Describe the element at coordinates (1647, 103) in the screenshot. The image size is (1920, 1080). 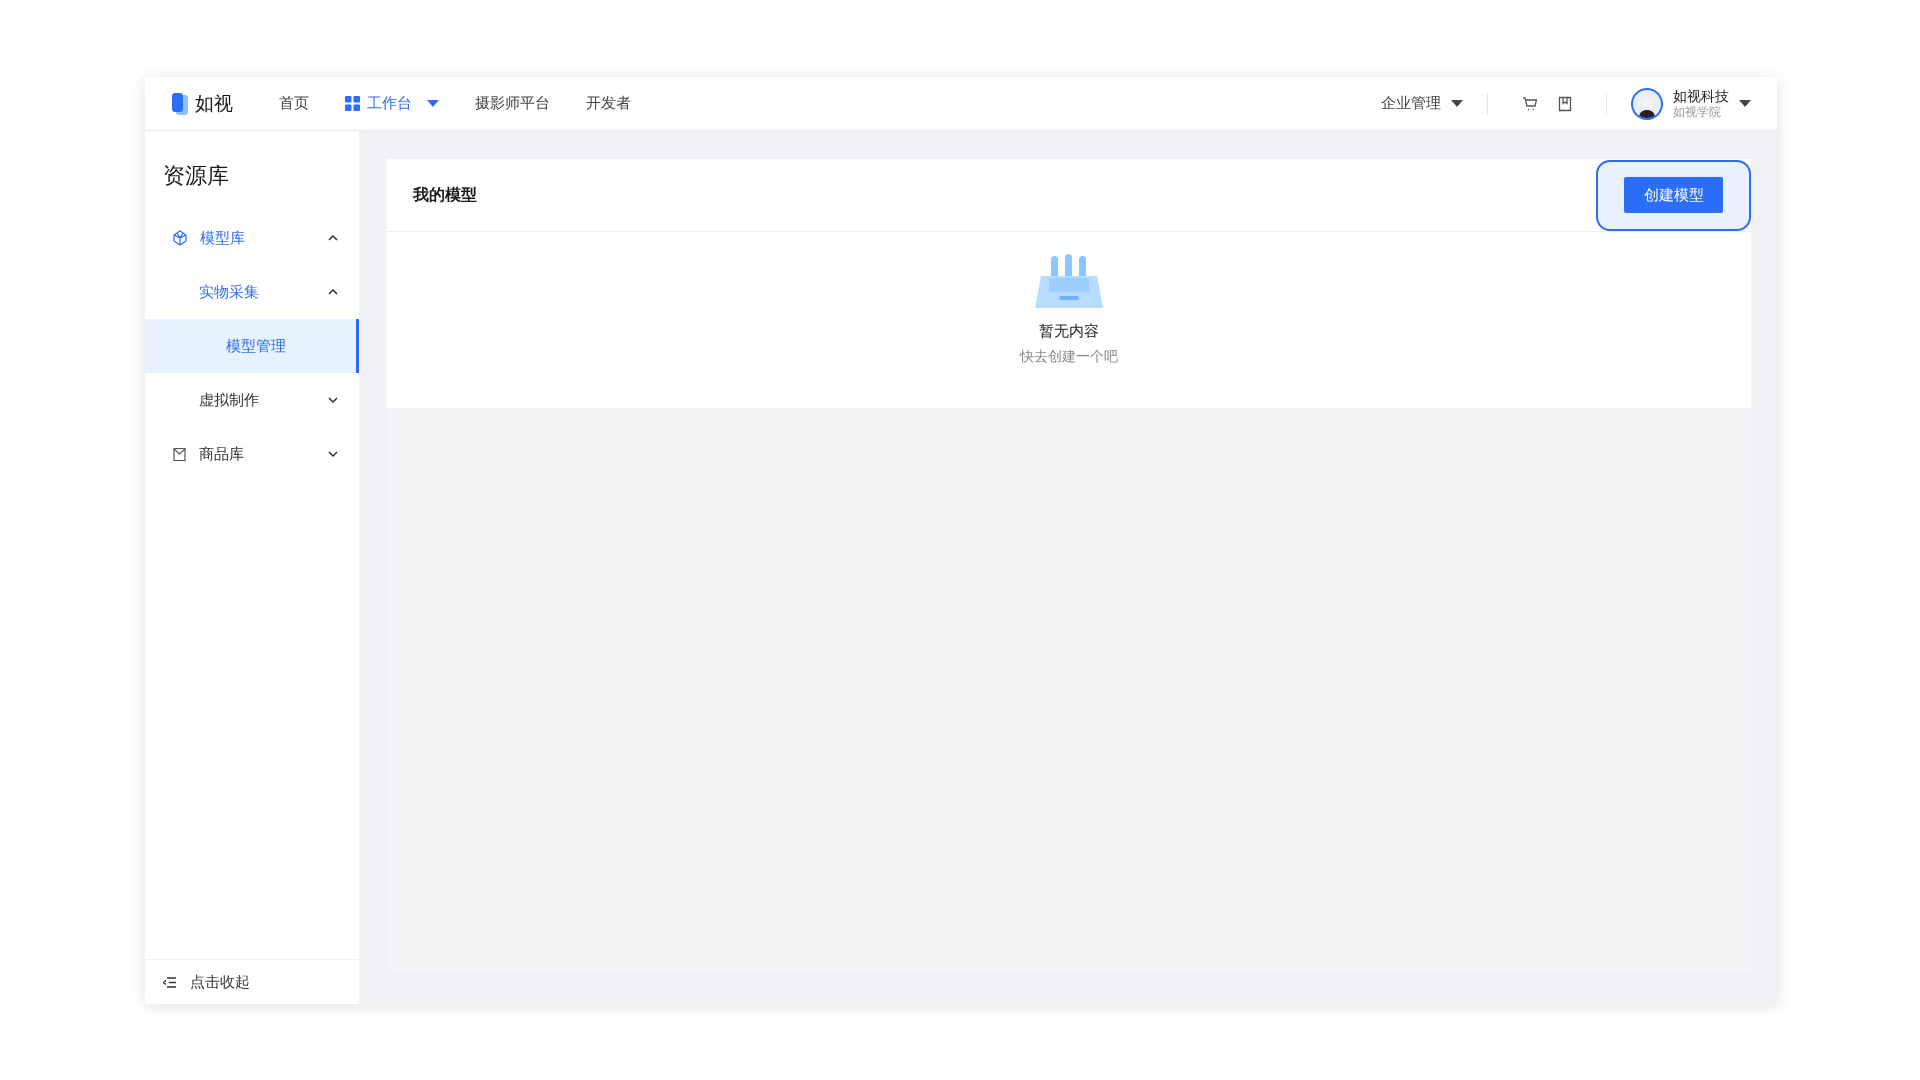
I see `avatar` at that location.